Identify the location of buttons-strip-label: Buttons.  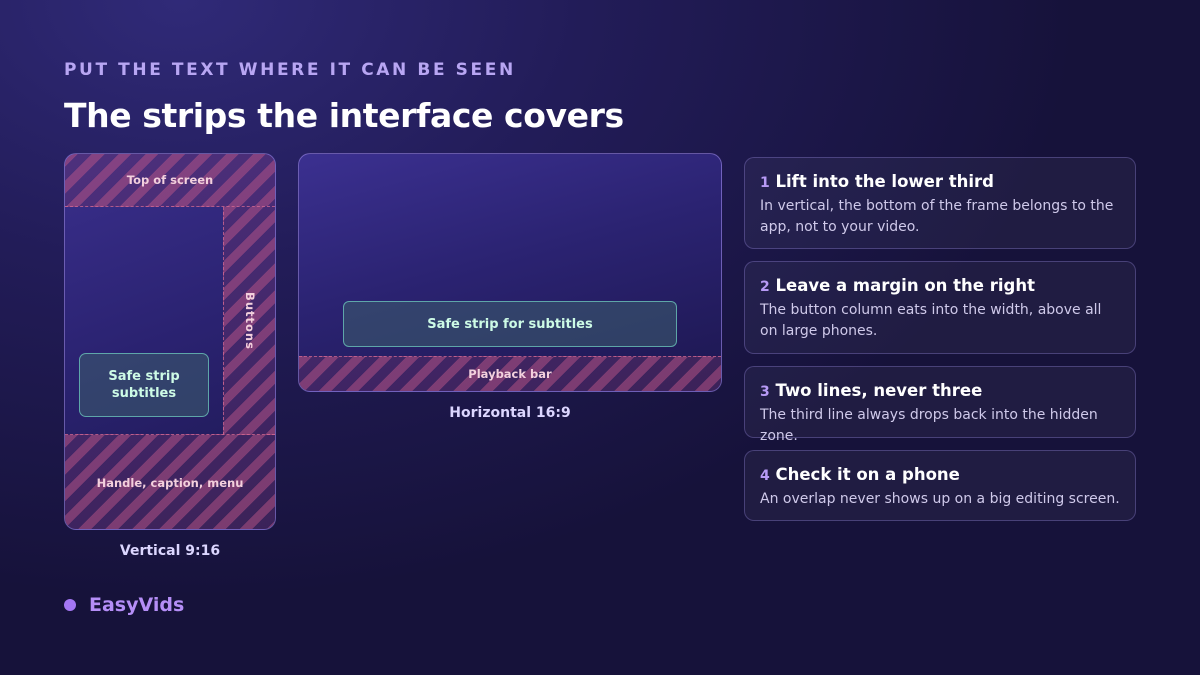
(249, 321).